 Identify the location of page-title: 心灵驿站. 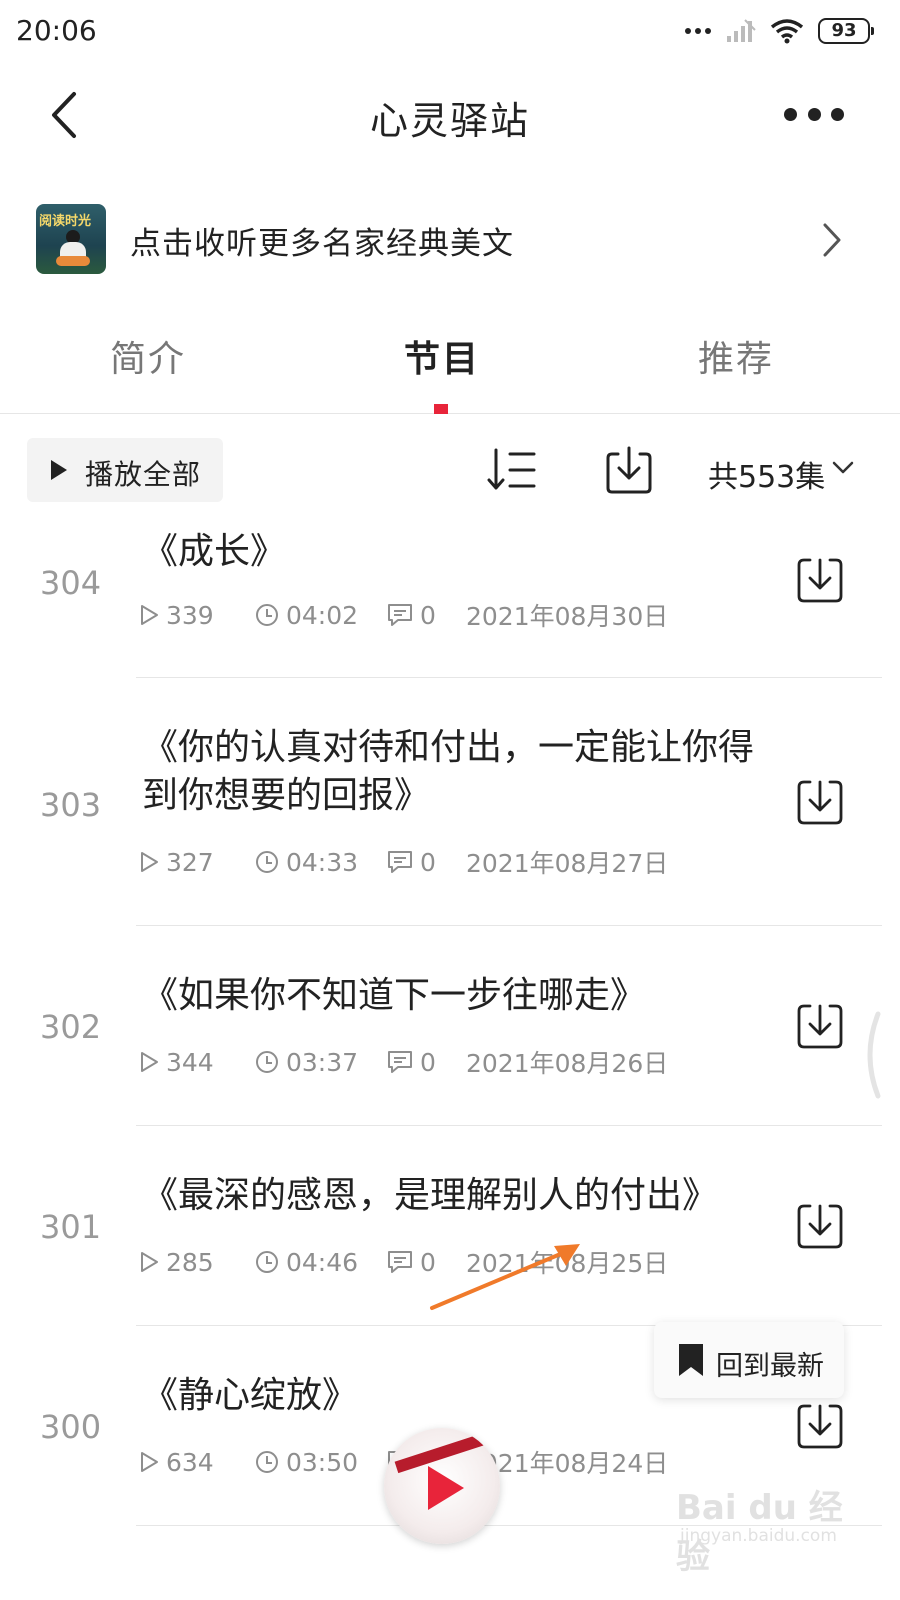
(449, 121).